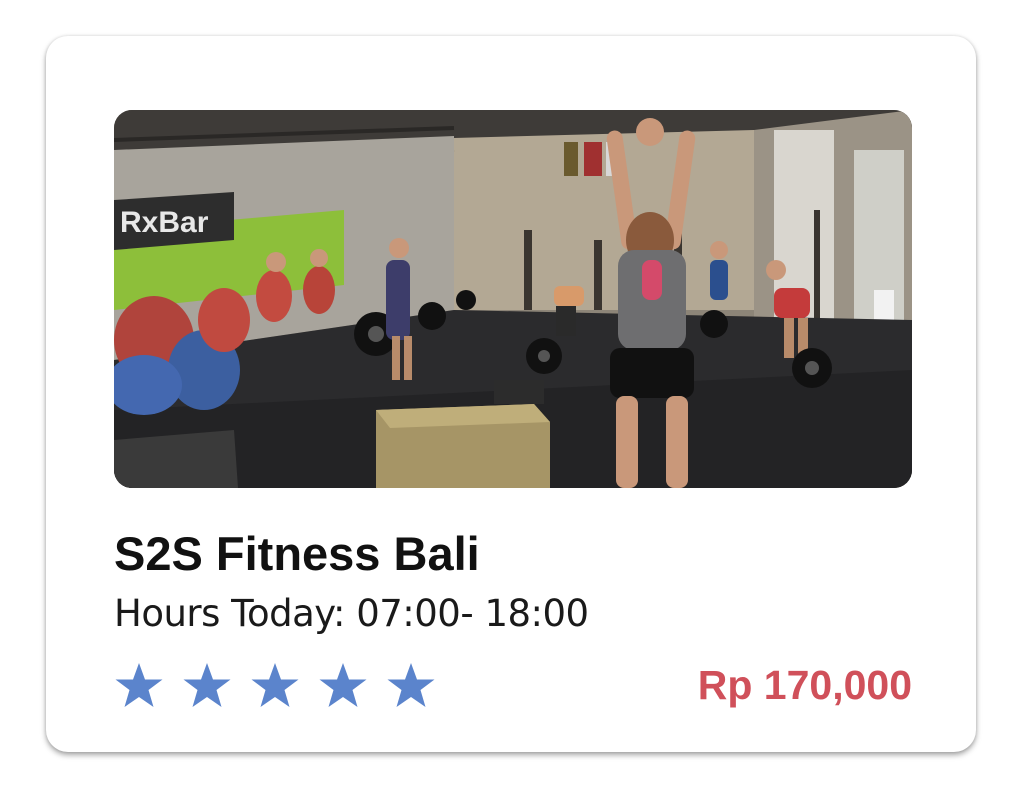 The width and height of the screenshot is (1018, 794). What do you see at coordinates (351, 613) in the screenshot?
I see `hours-today: Hours Today: 07:00- 18:00` at bounding box center [351, 613].